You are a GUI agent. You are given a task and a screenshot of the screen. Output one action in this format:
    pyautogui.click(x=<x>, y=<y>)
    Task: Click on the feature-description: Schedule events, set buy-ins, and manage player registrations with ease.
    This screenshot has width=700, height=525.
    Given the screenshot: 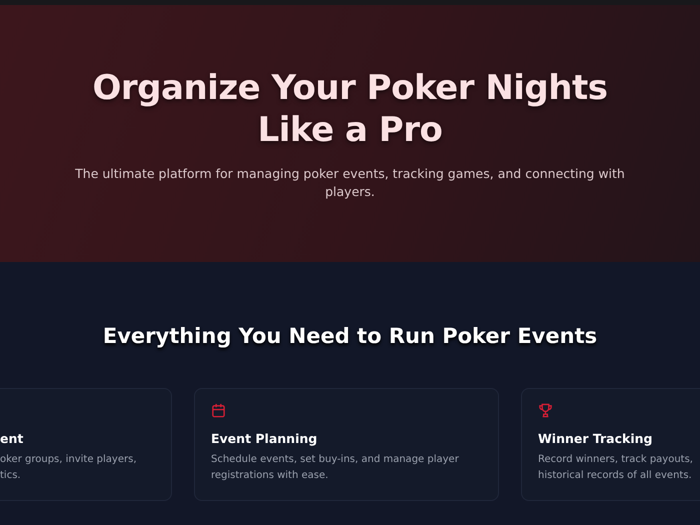 What is the action you would take?
    pyautogui.click(x=335, y=468)
    